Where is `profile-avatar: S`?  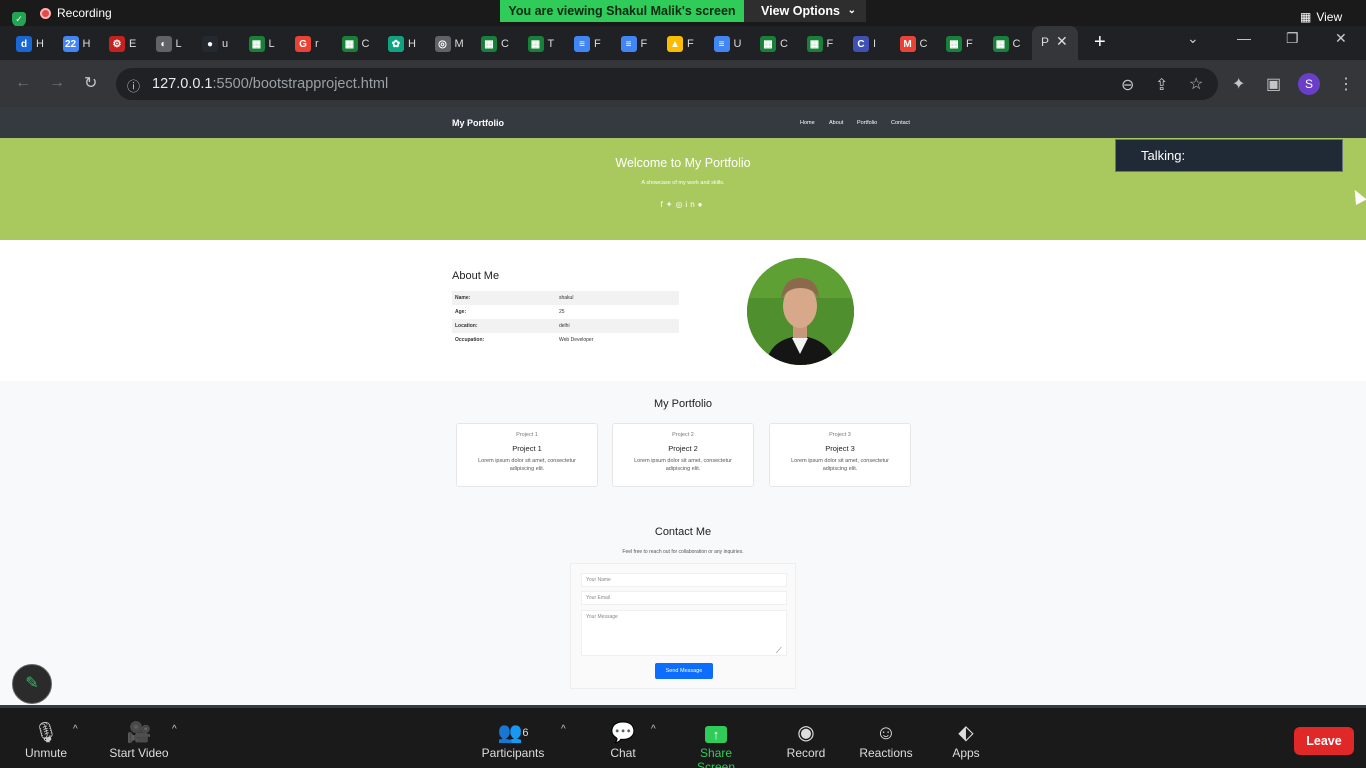
profile-avatar: S is located at coordinates (1309, 84).